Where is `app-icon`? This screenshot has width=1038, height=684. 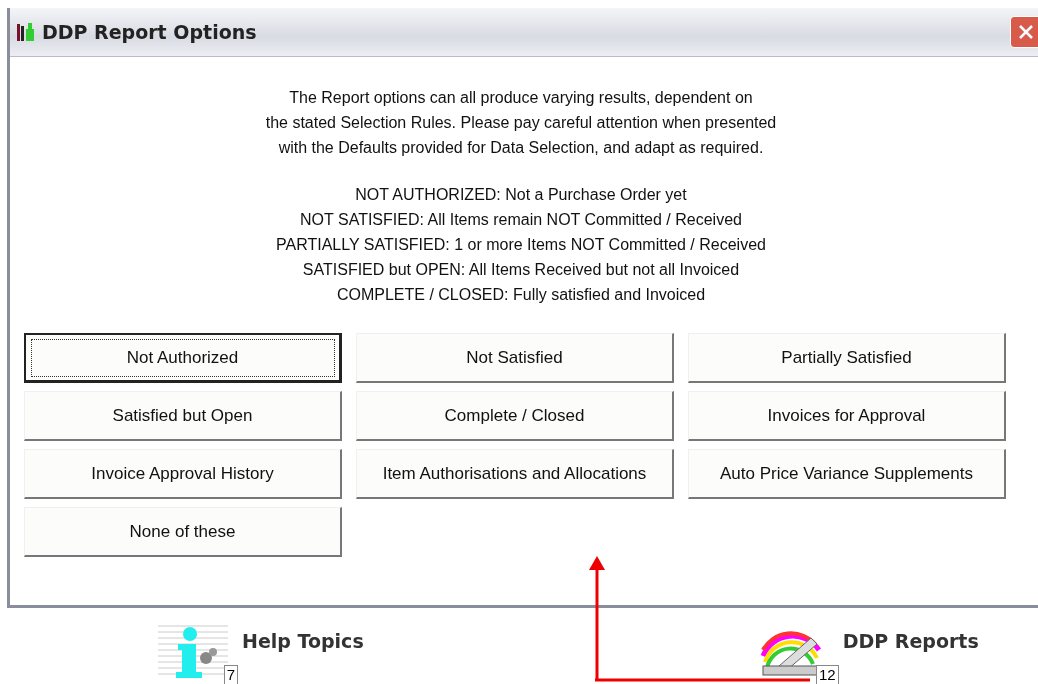 app-icon is located at coordinates (26, 32).